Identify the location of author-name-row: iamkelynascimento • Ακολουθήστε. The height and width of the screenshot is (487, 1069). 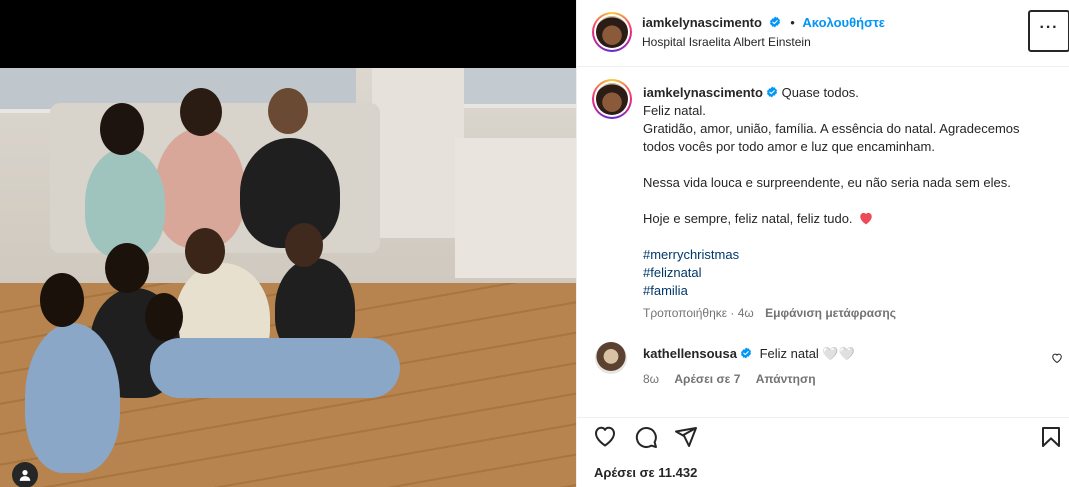
(763, 22).